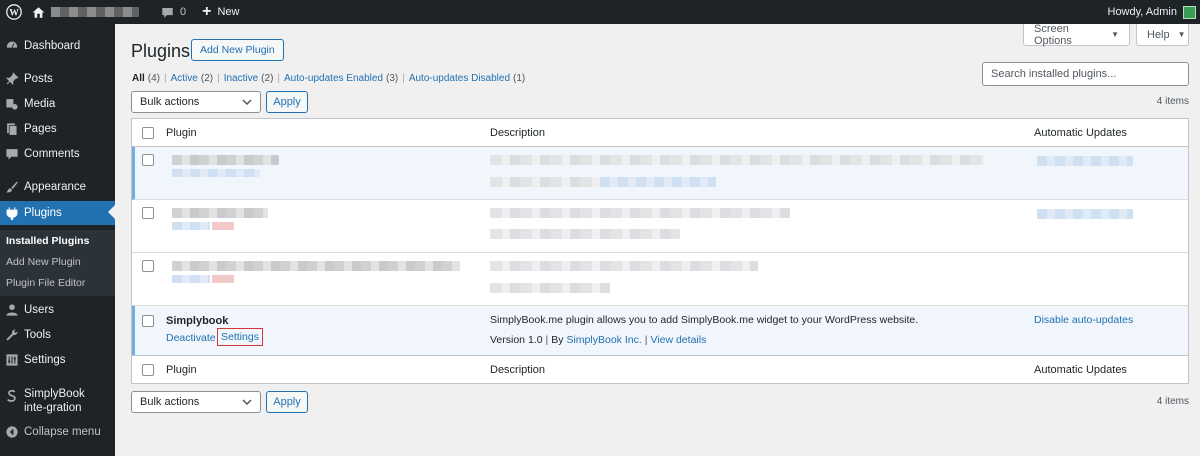  What do you see at coordinates (138, 78) in the screenshot?
I see `filter-all: All` at bounding box center [138, 78].